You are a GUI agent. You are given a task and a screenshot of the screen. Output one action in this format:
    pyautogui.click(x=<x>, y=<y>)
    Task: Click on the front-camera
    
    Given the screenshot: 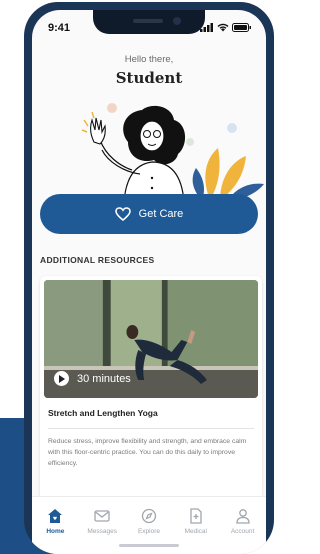 What is the action you would take?
    pyautogui.click(x=177, y=21)
    